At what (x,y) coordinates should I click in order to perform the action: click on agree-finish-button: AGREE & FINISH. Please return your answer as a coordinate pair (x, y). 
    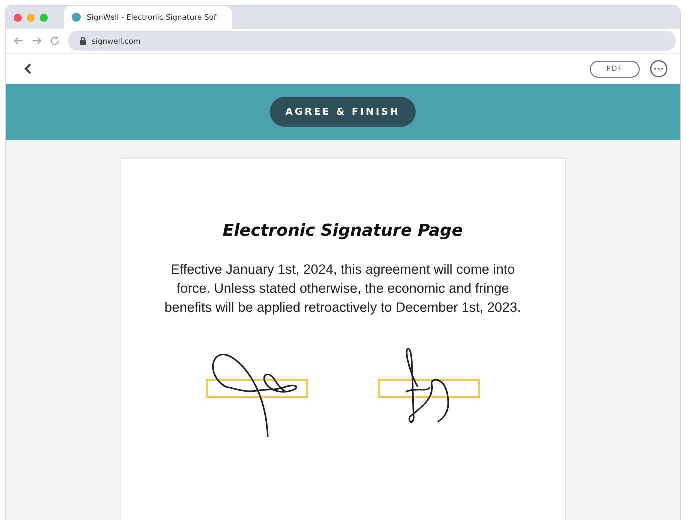
    Looking at the image, I should click on (343, 112).